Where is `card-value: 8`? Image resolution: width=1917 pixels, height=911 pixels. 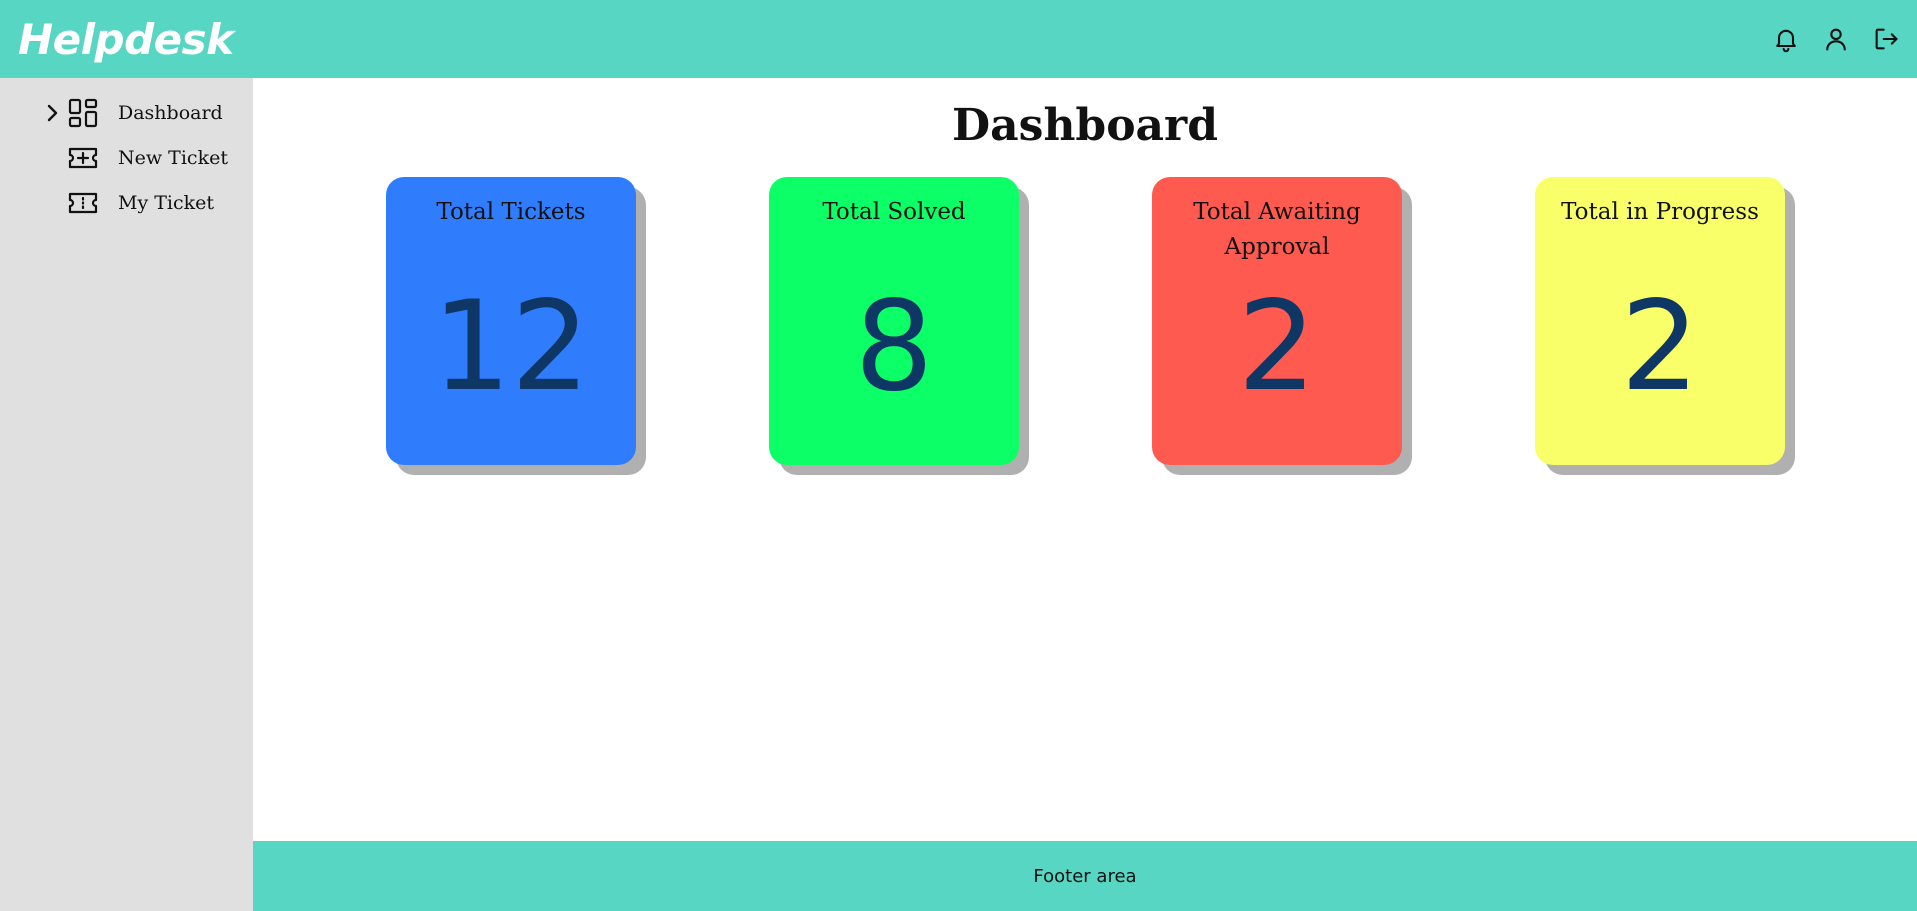
card-value: 8 is located at coordinates (894, 347).